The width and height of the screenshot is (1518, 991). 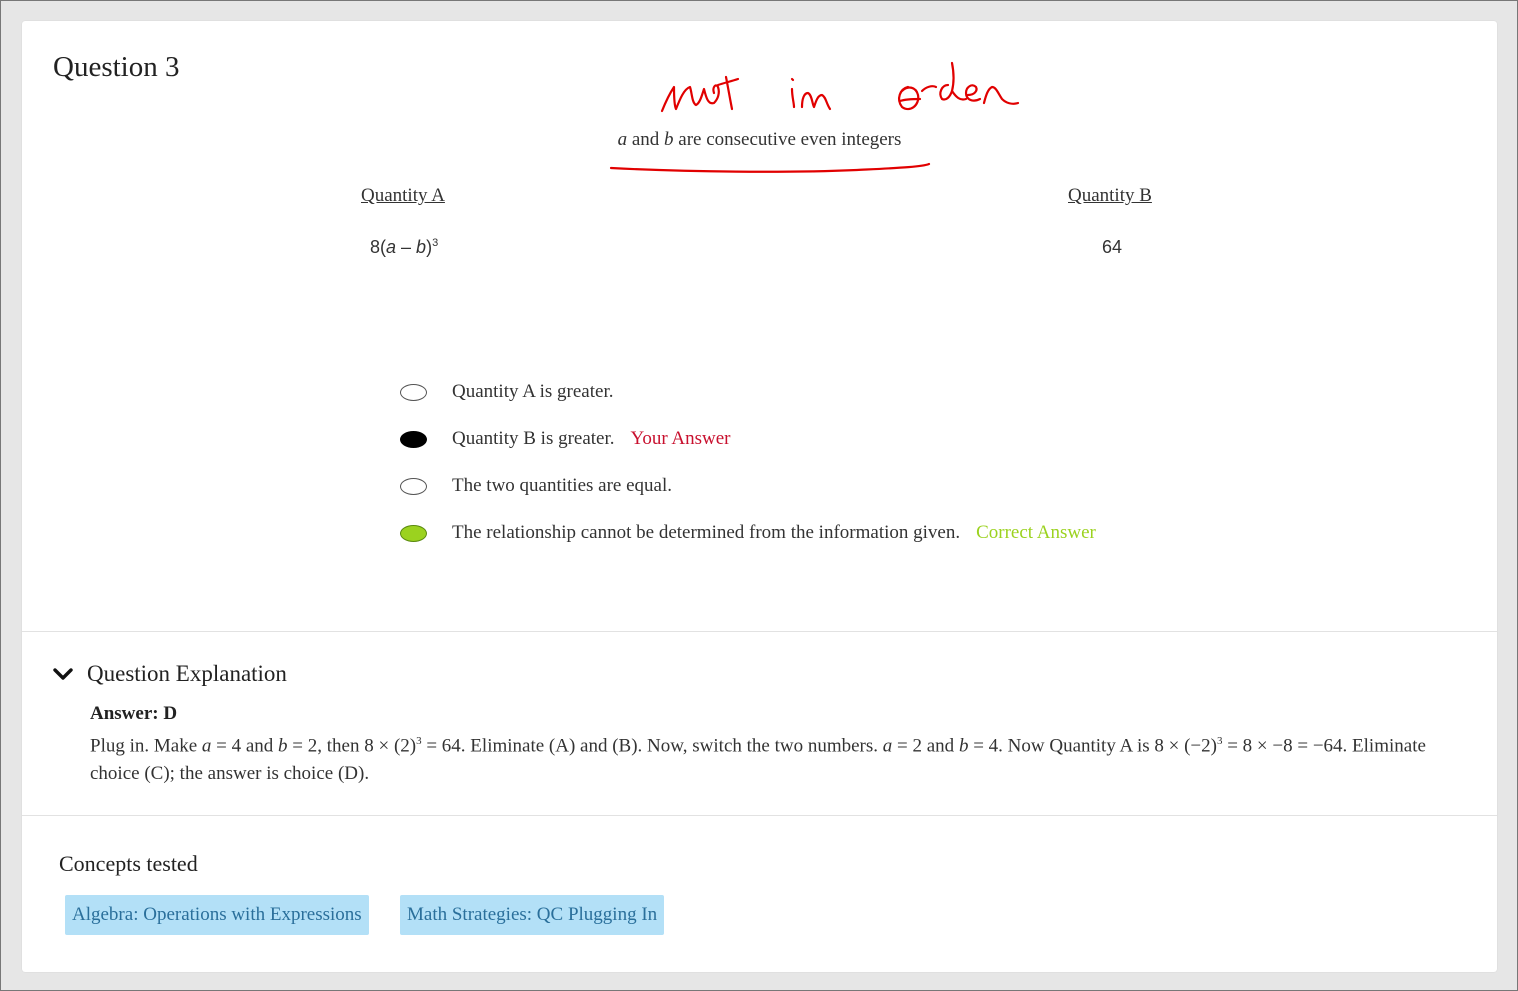 I want to click on expr-prefix: 8(, so click(x=378, y=247).